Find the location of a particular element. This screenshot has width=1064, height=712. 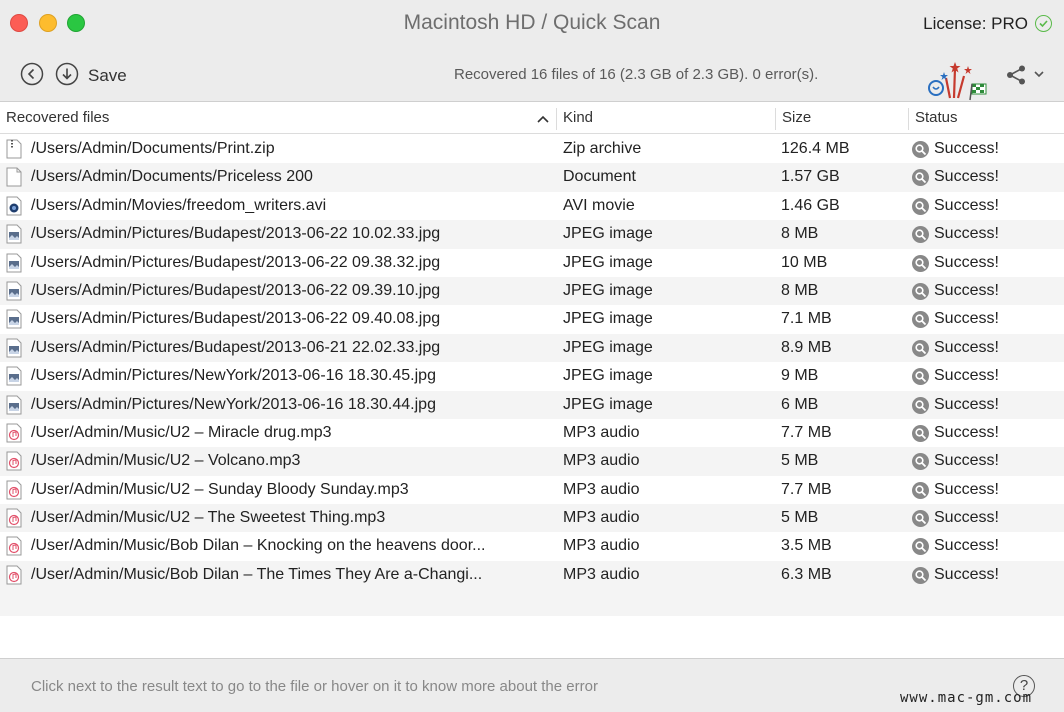

back-button is located at coordinates (32, 74).